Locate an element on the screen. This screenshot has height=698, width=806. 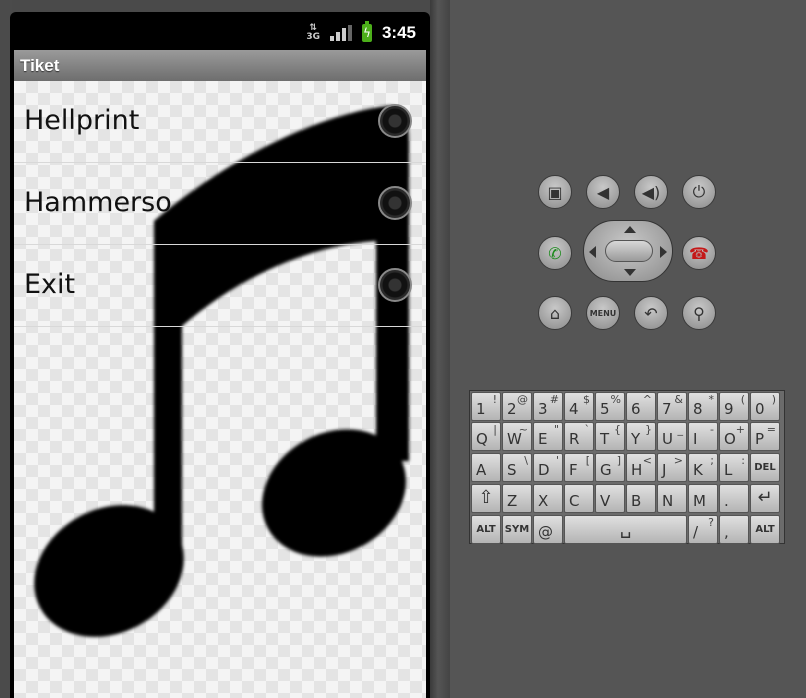
key-alt-label: ` is located at coordinates (587, 429).